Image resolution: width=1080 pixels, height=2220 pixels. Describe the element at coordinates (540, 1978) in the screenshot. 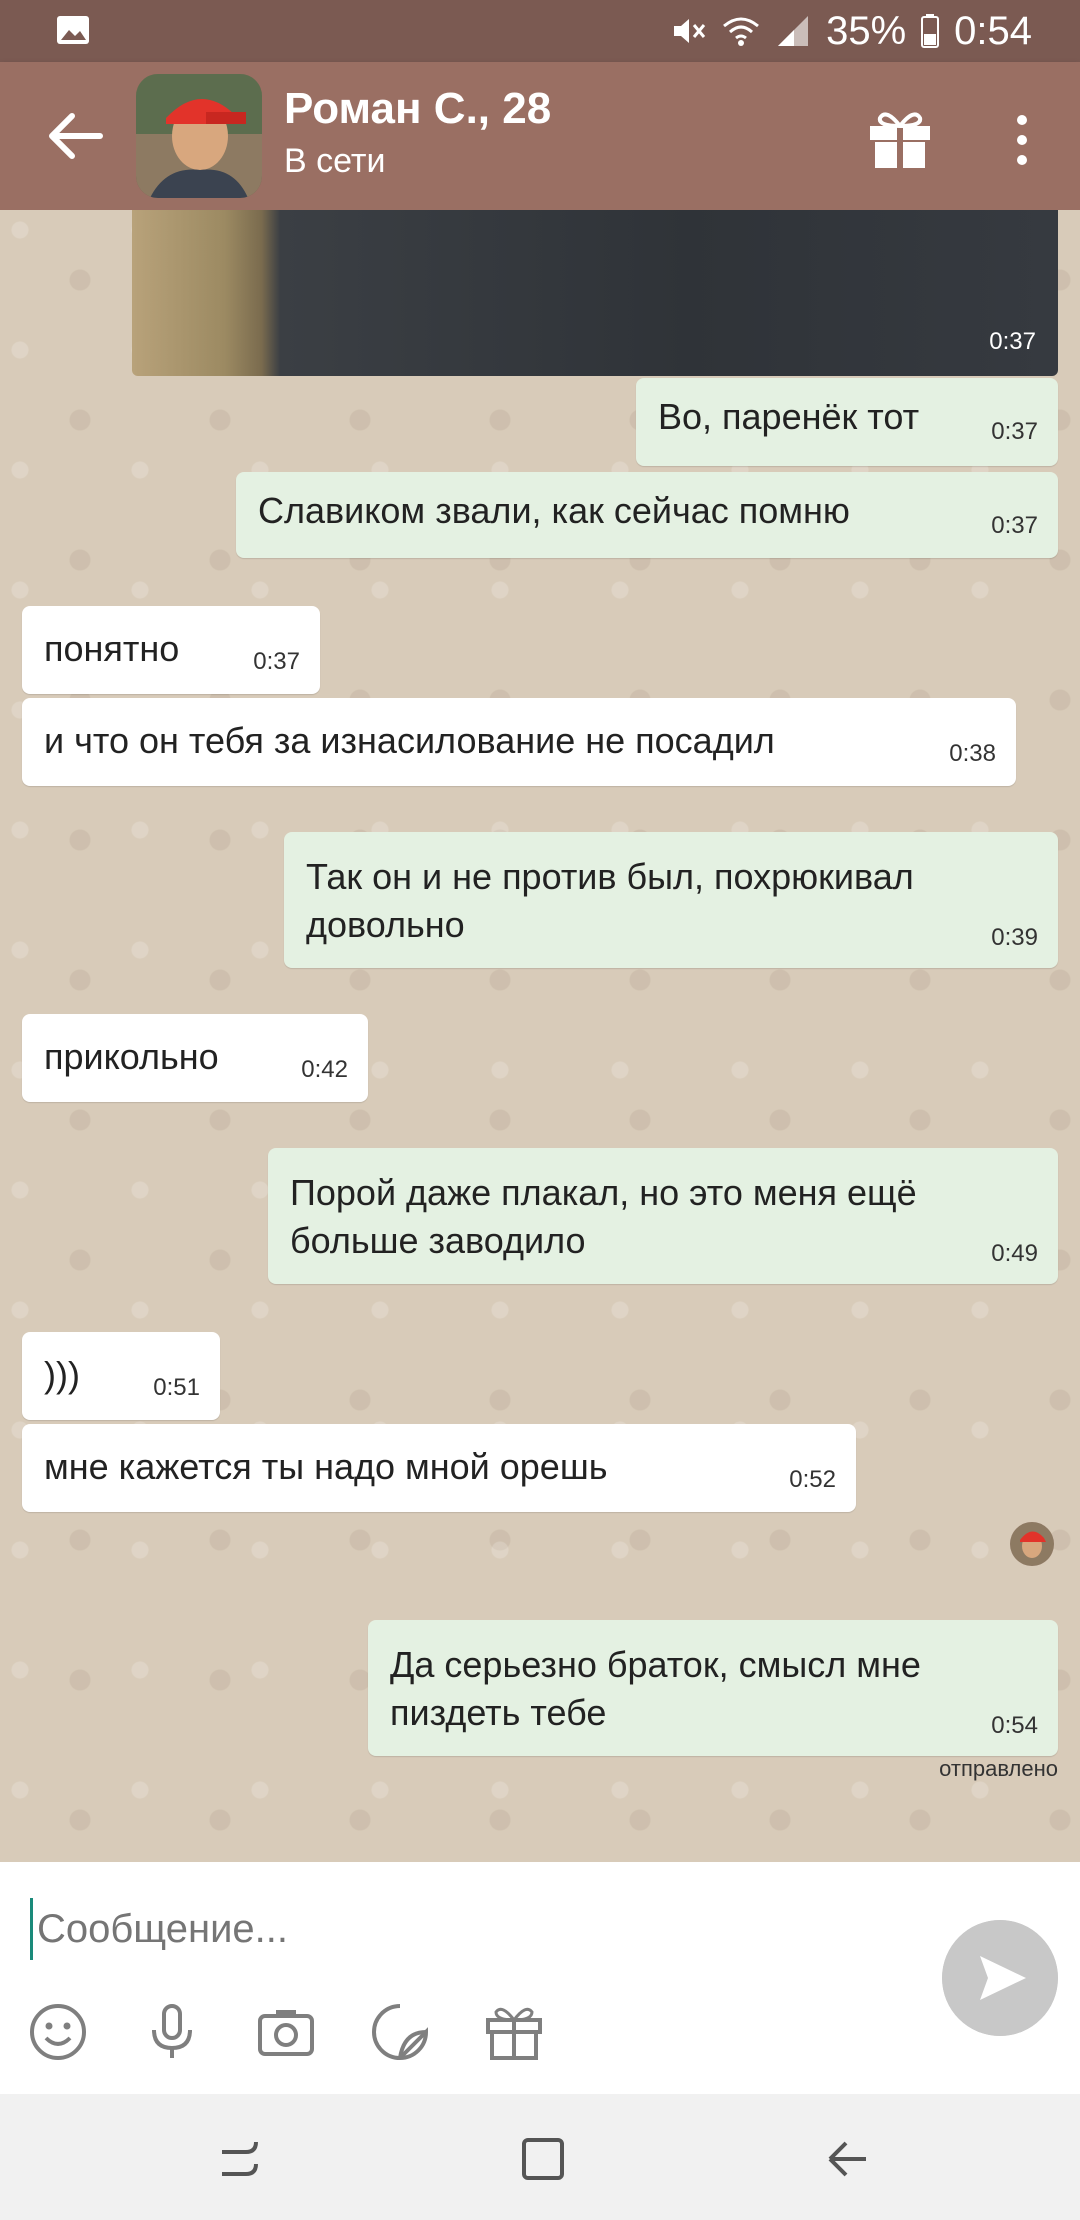

I see `message-composer` at that location.